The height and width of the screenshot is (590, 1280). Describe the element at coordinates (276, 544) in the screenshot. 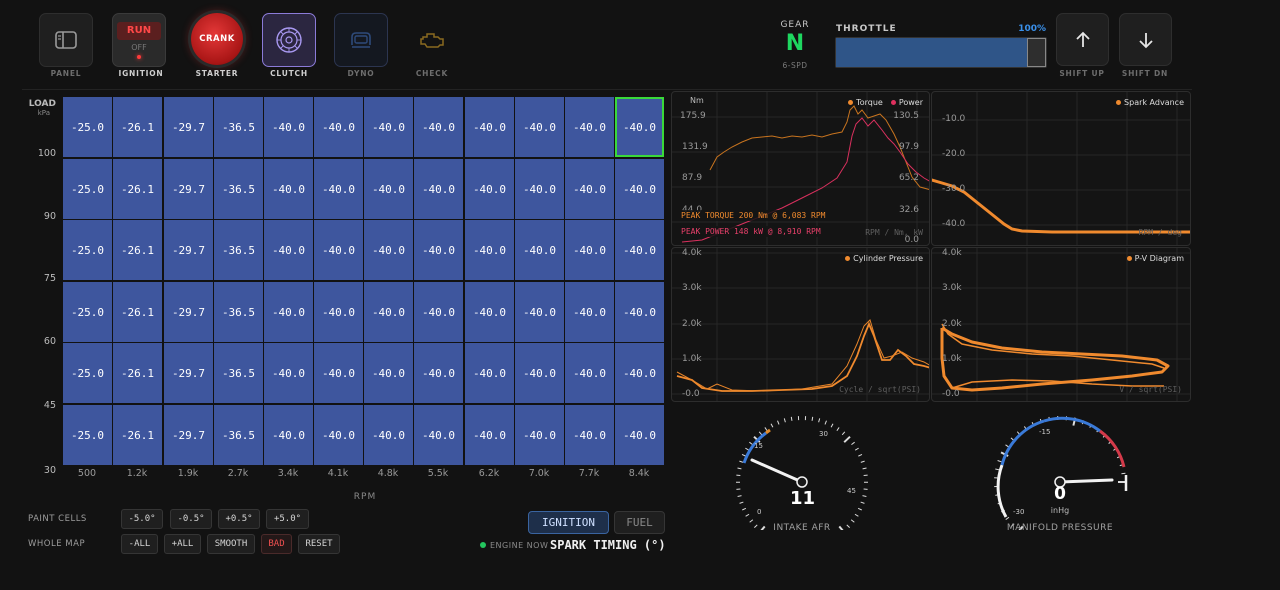

I see `bad-button: BAD` at that location.